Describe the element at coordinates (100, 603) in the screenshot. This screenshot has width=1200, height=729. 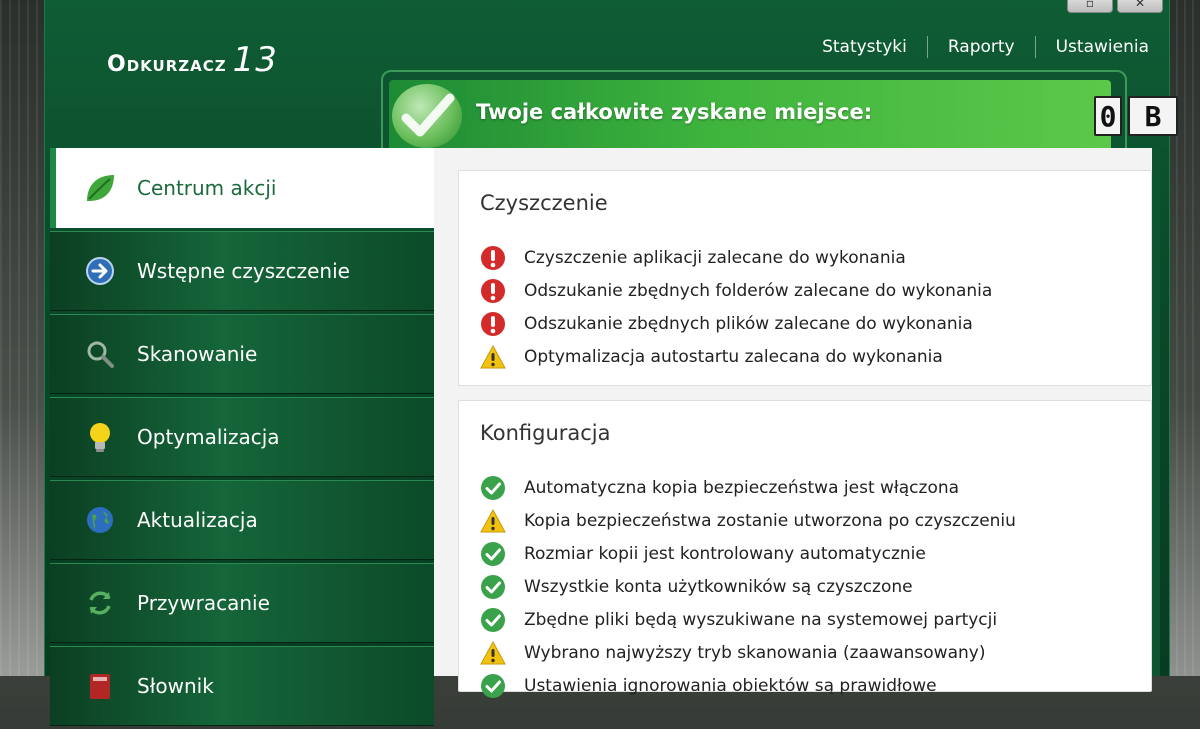
I see `restore-arrows-icon` at that location.